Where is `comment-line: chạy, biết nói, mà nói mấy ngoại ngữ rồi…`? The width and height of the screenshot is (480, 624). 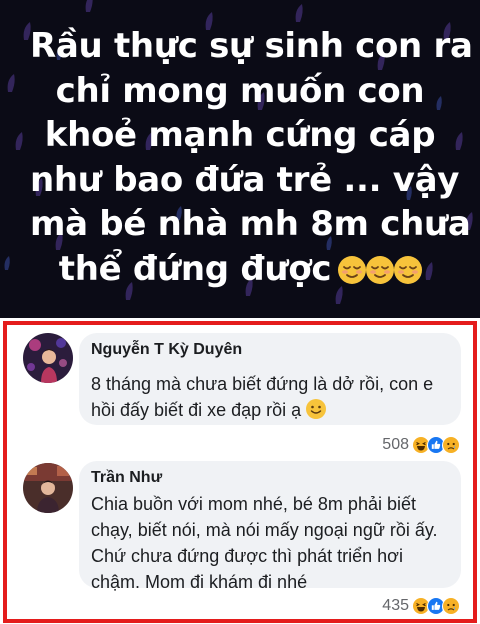
comment-line: chạy, biết nói, mà nói mấy ngoại ngữ rồi… is located at coordinates (264, 530).